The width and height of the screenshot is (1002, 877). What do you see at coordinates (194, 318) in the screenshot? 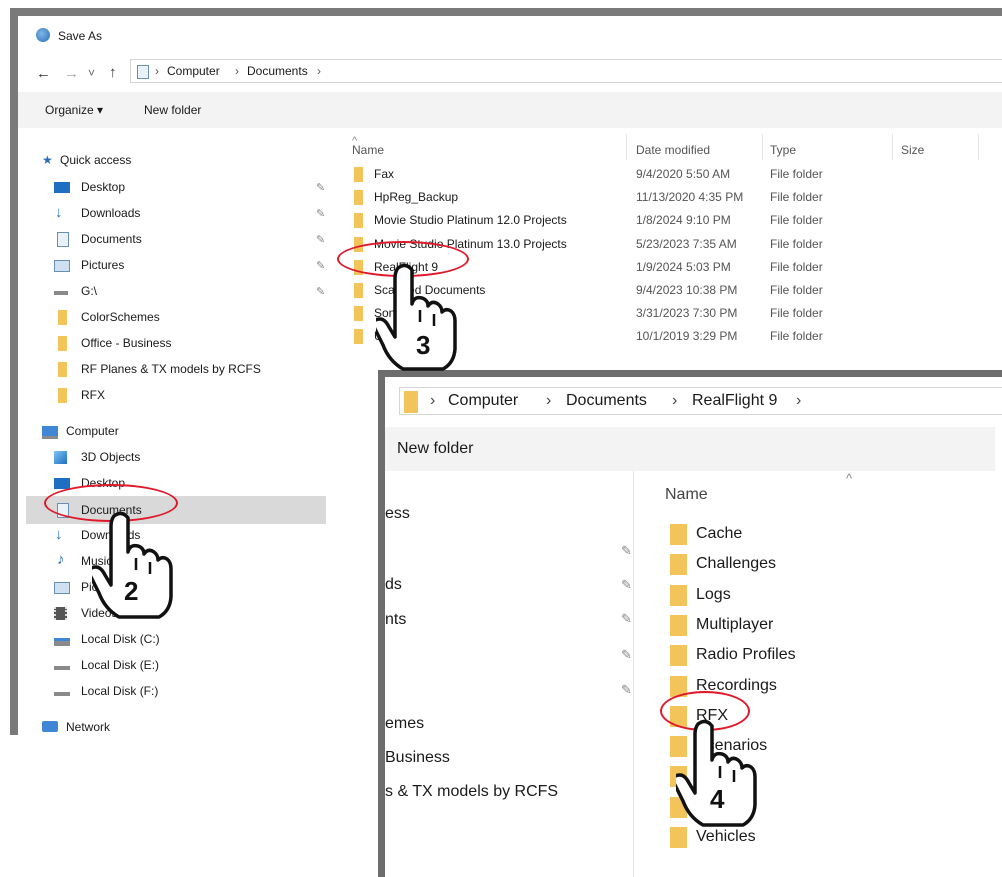
I see `sidebar-item-colorschemes: ColorSchemes` at bounding box center [194, 318].